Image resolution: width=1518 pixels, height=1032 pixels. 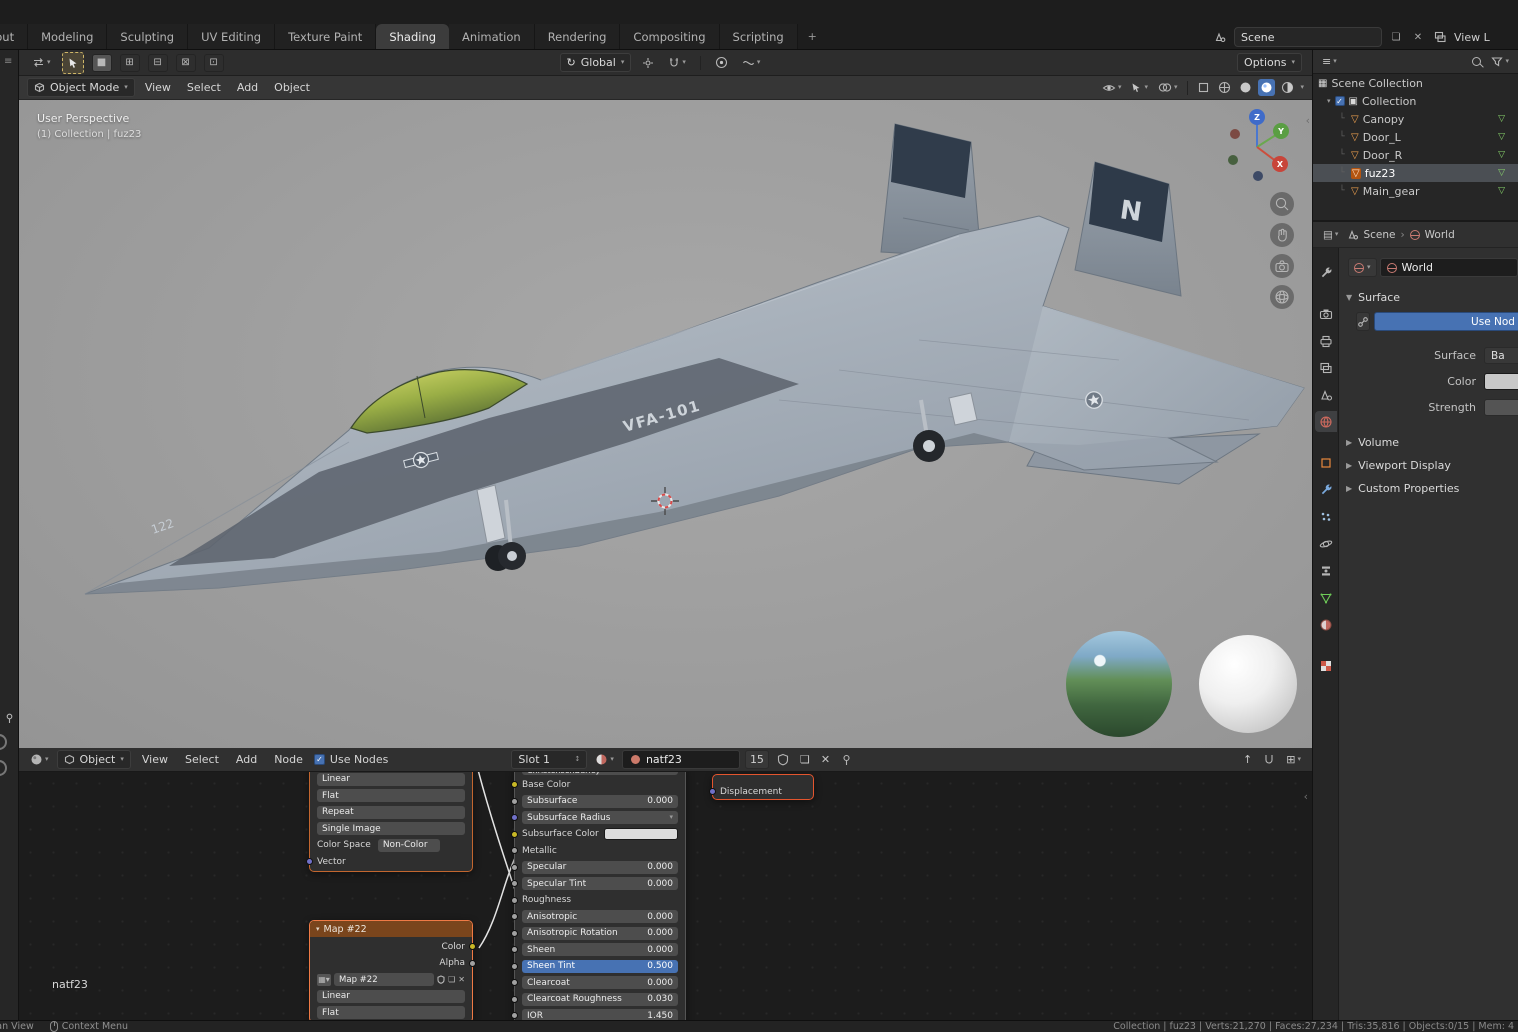 What do you see at coordinates (1432, 465) in the screenshot?
I see `viewport-display-panel-header: ▶ Viewport Display` at bounding box center [1432, 465].